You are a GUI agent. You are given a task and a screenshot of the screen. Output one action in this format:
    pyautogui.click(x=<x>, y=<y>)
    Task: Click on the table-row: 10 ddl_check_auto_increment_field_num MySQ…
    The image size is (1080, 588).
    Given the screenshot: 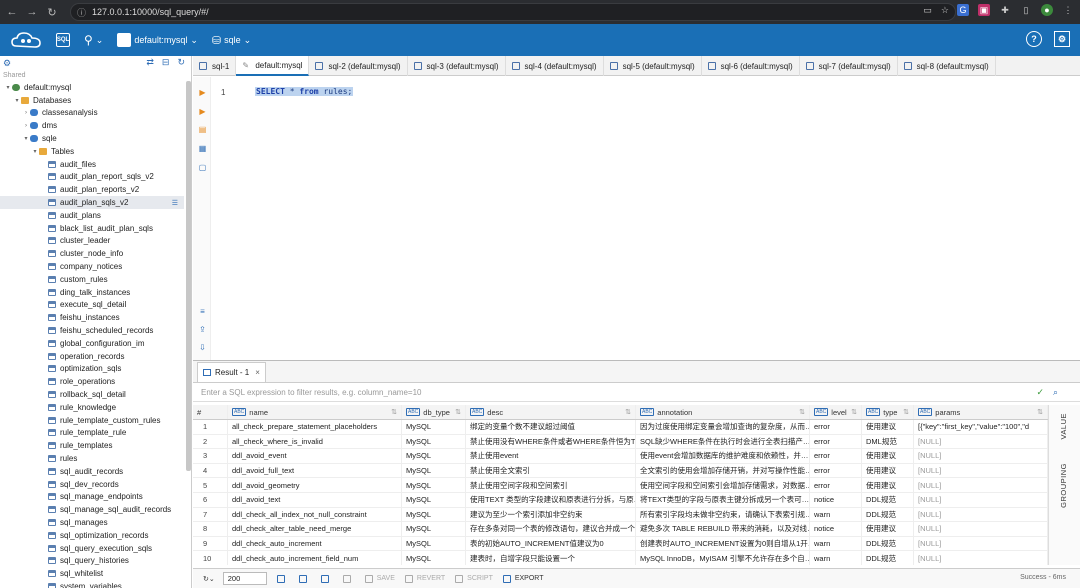 What is the action you would take?
    pyautogui.click(x=620, y=558)
    